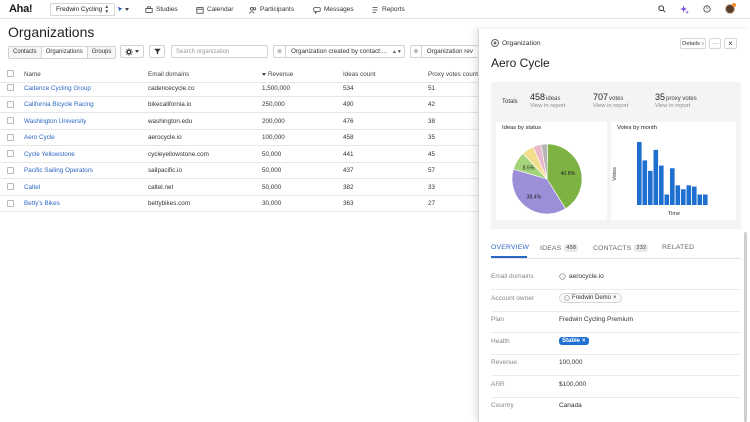 The height and width of the screenshot is (422, 750). I want to click on revenue-cell: 1,500,000, so click(276, 88).